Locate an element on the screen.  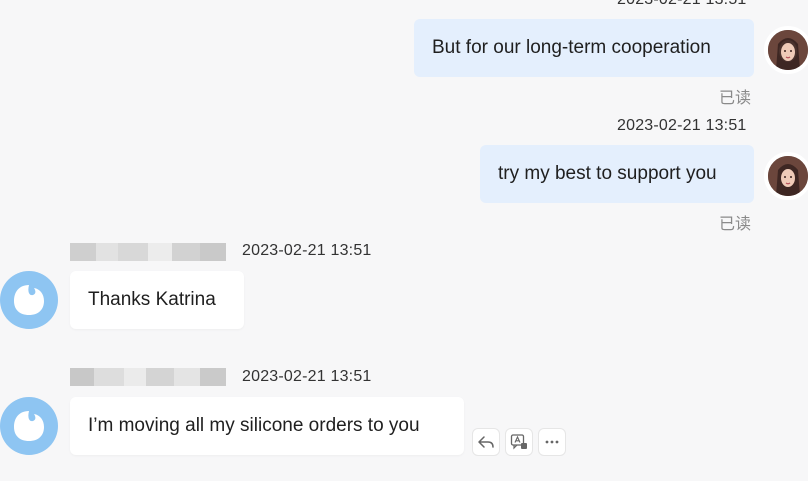
message-text: Thanks Katrina is located at coordinates (152, 299).